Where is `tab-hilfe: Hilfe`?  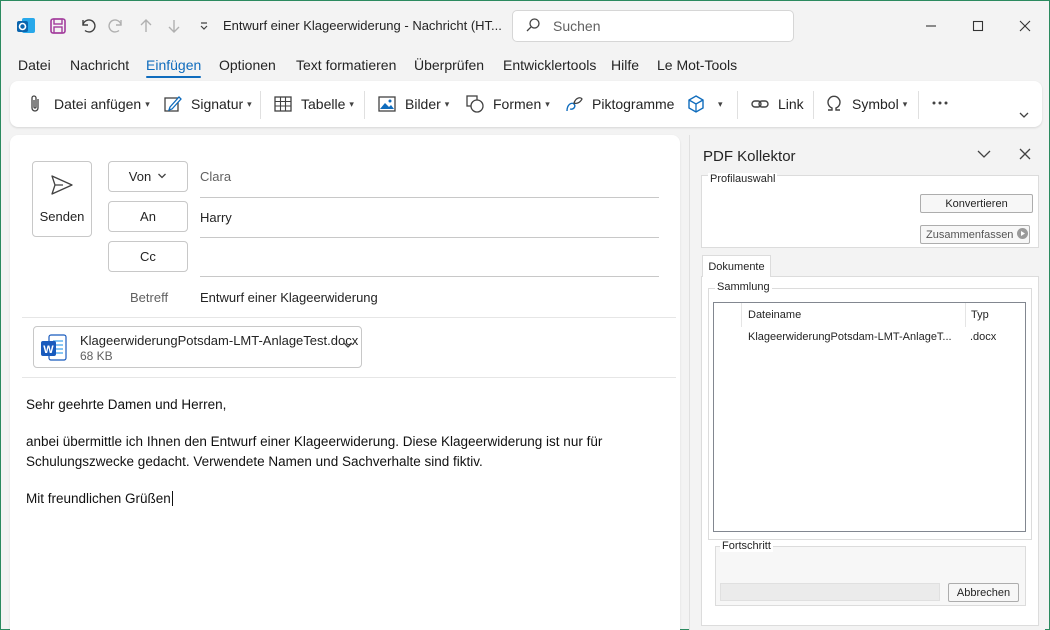
tab-hilfe: Hilfe is located at coordinates (625, 65).